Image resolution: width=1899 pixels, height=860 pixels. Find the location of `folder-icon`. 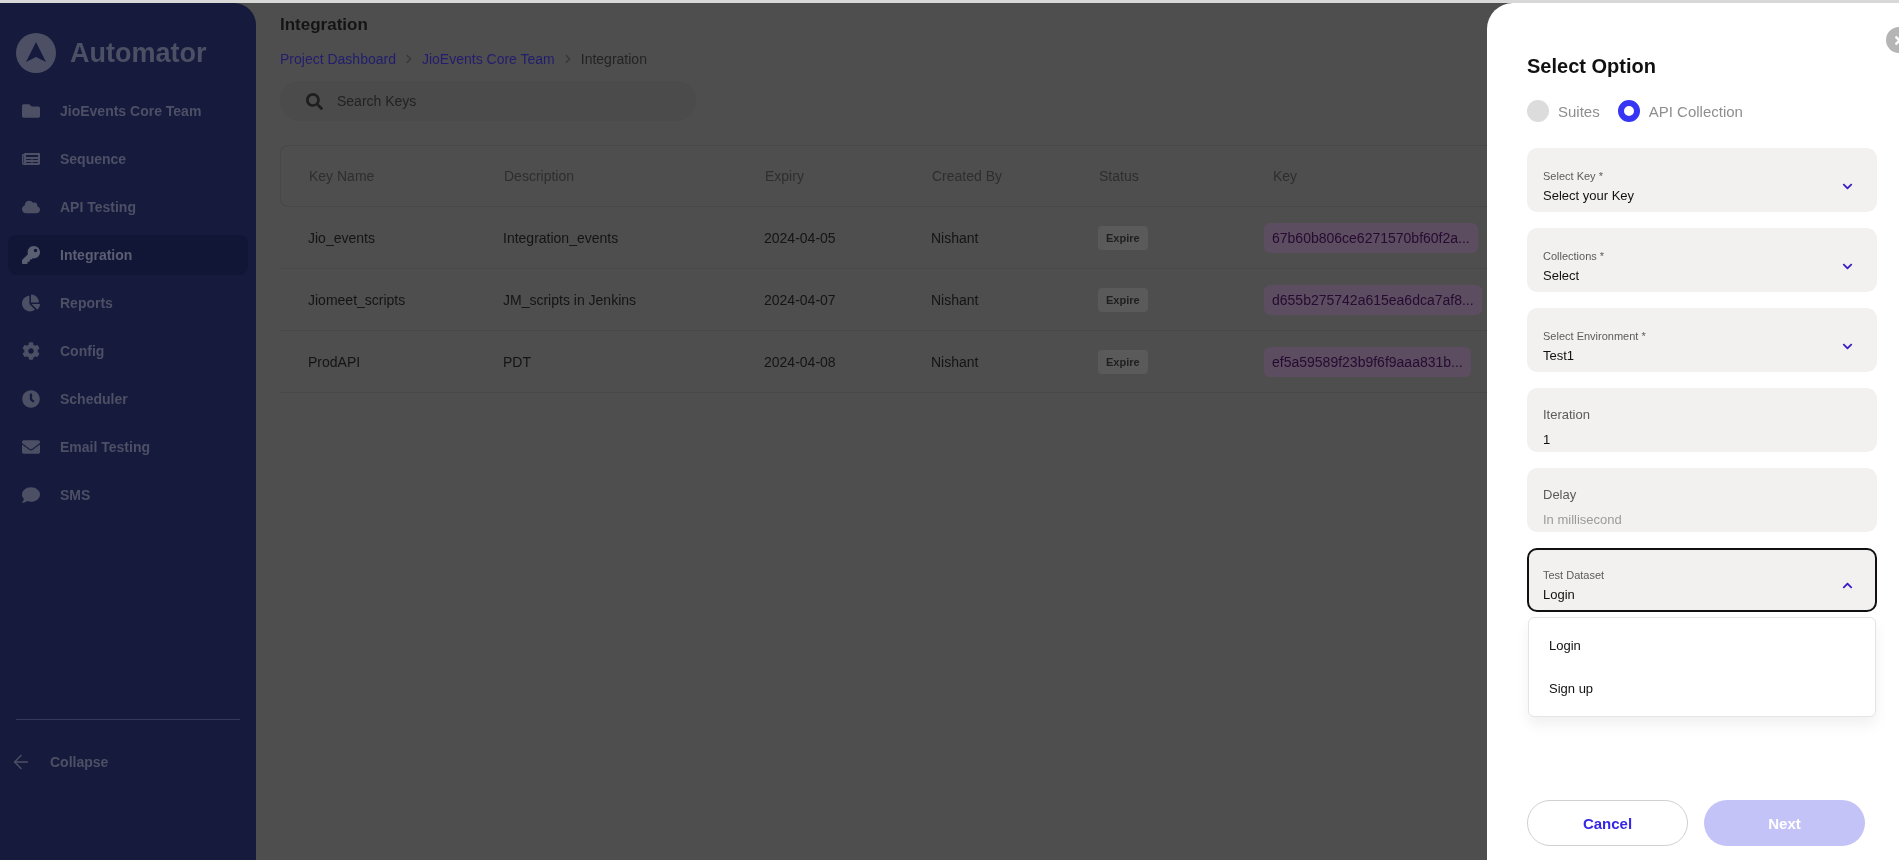

folder-icon is located at coordinates (31, 111).